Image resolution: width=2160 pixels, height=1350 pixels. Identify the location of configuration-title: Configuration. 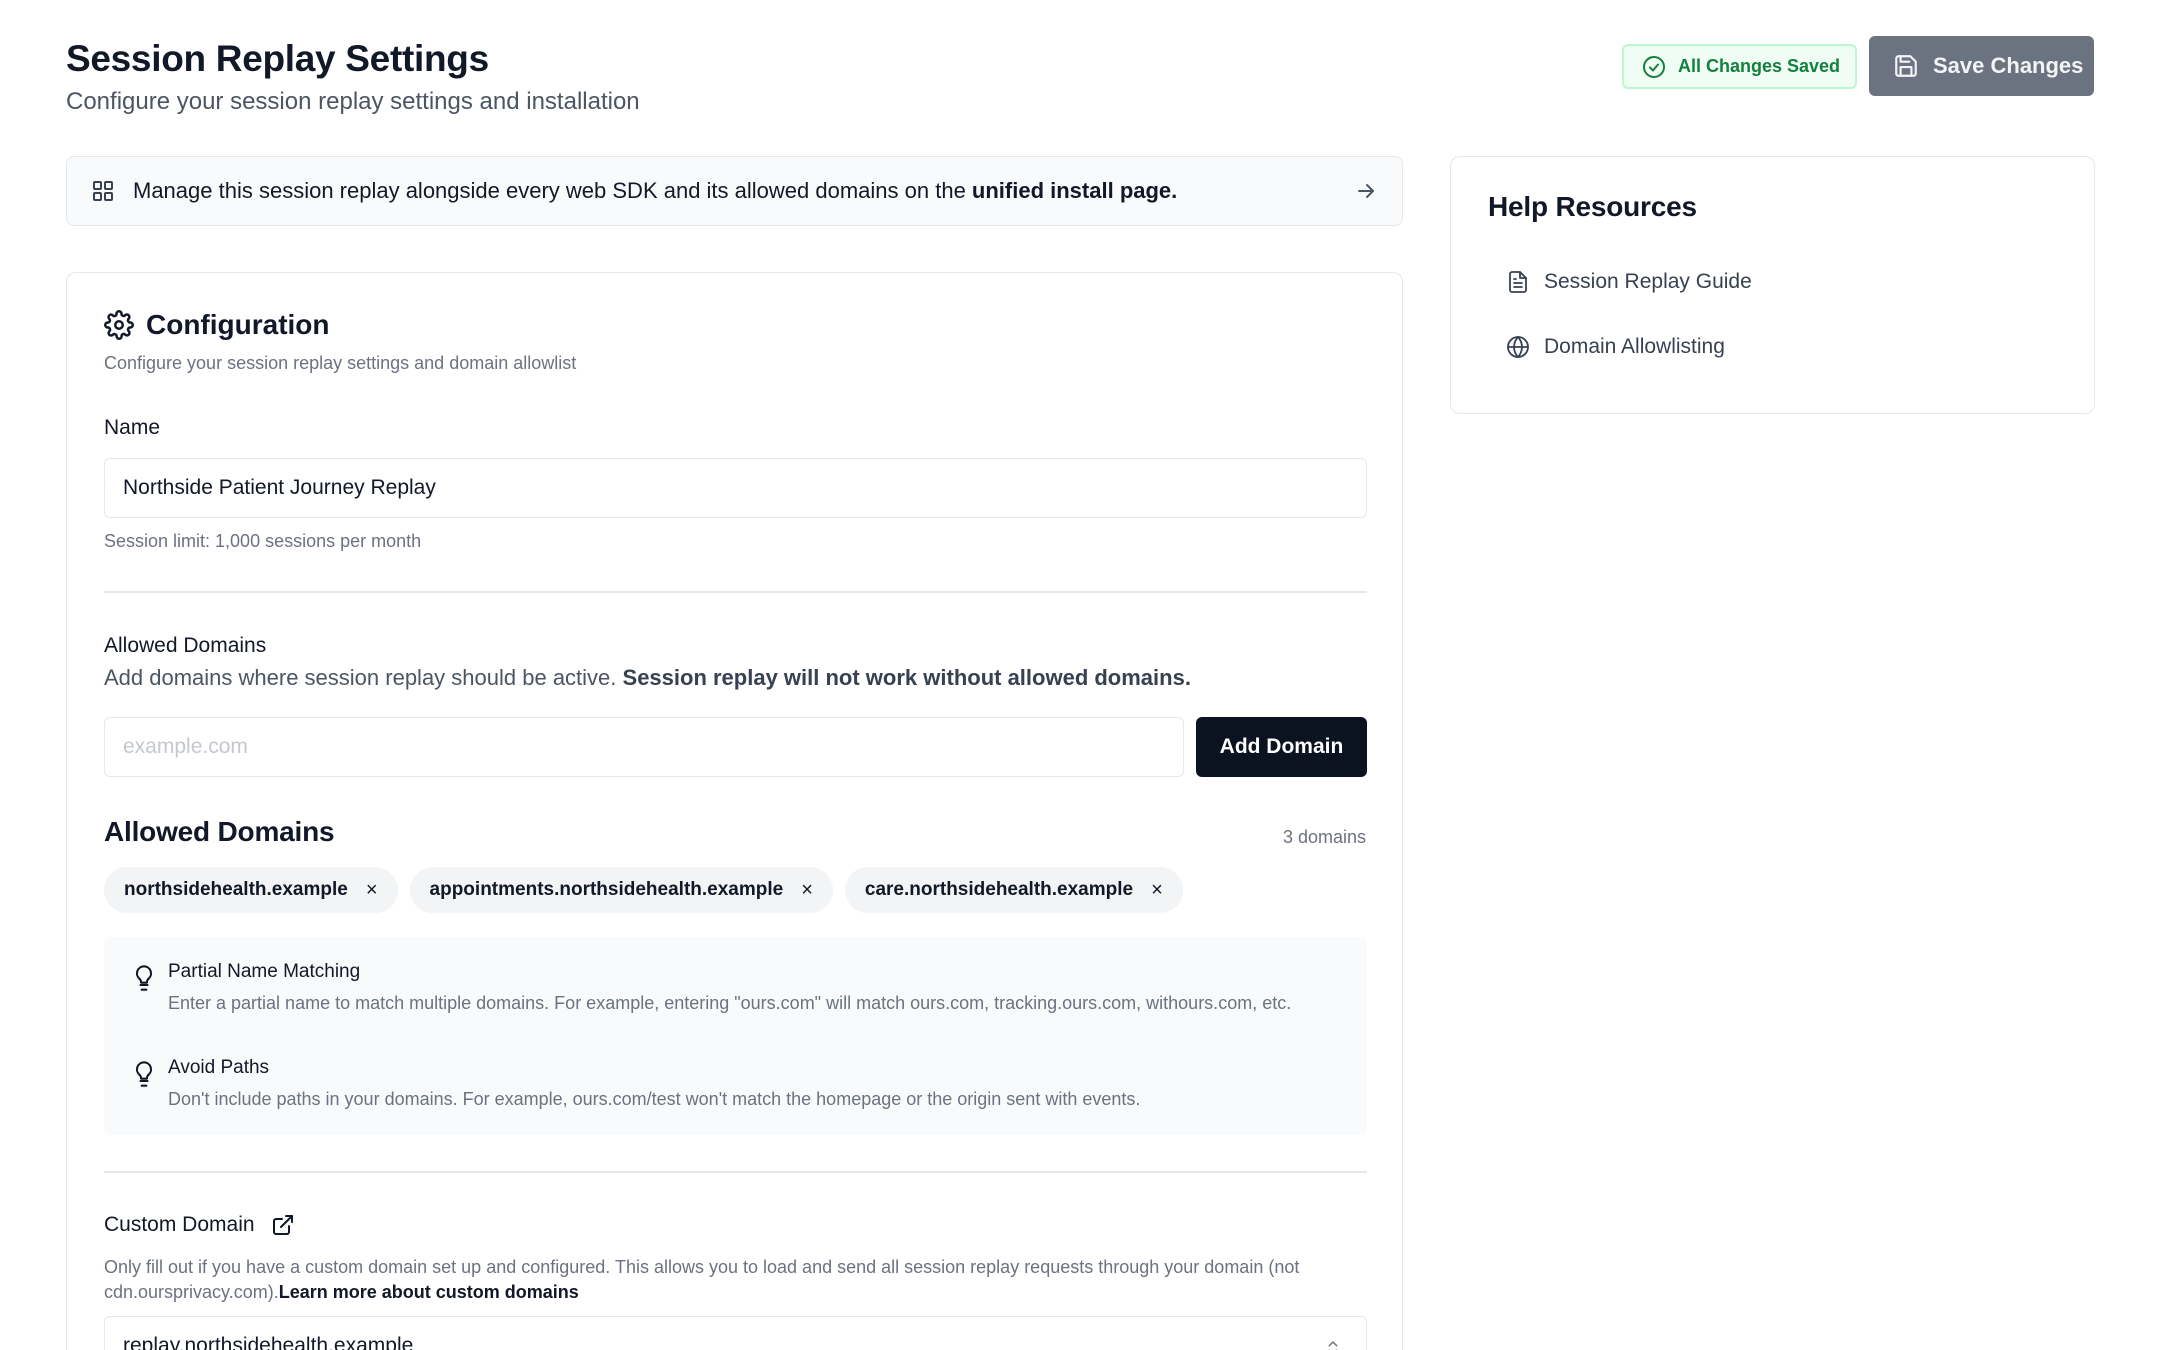
(238, 324).